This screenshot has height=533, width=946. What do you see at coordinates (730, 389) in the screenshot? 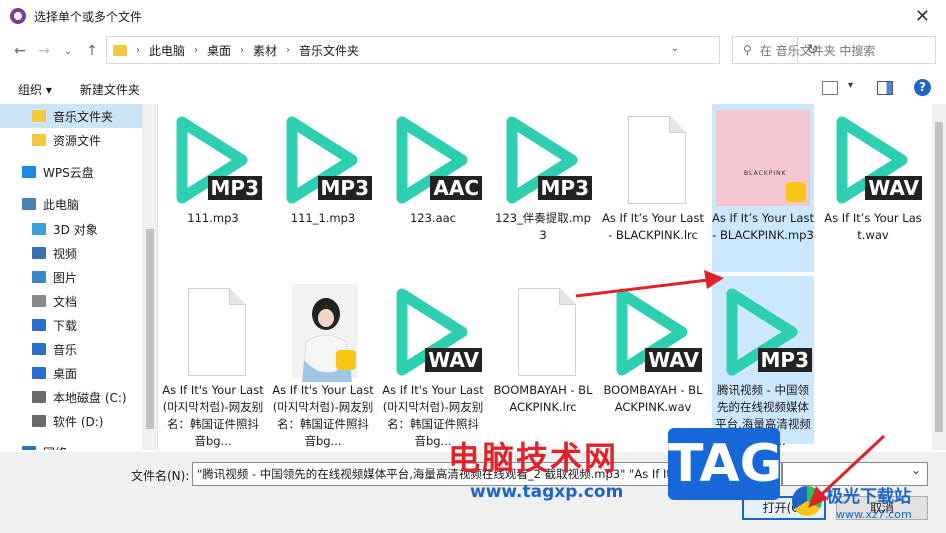
I see `annotation-arrows` at bounding box center [730, 389].